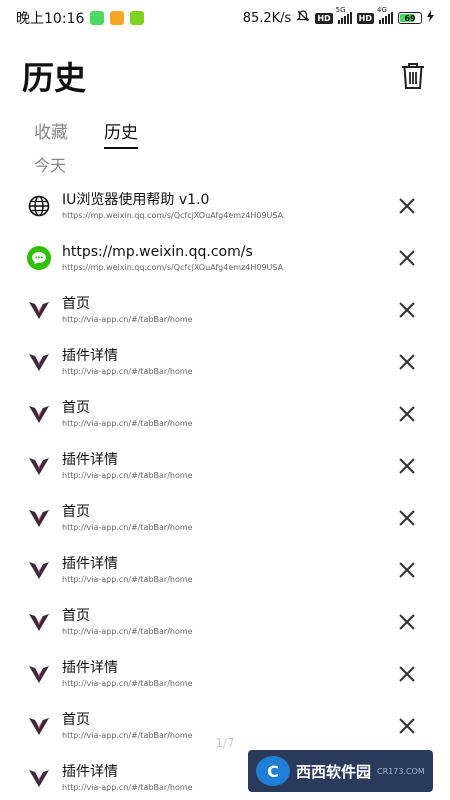  What do you see at coordinates (410, 18) in the screenshot?
I see `battery-level: 69` at bounding box center [410, 18].